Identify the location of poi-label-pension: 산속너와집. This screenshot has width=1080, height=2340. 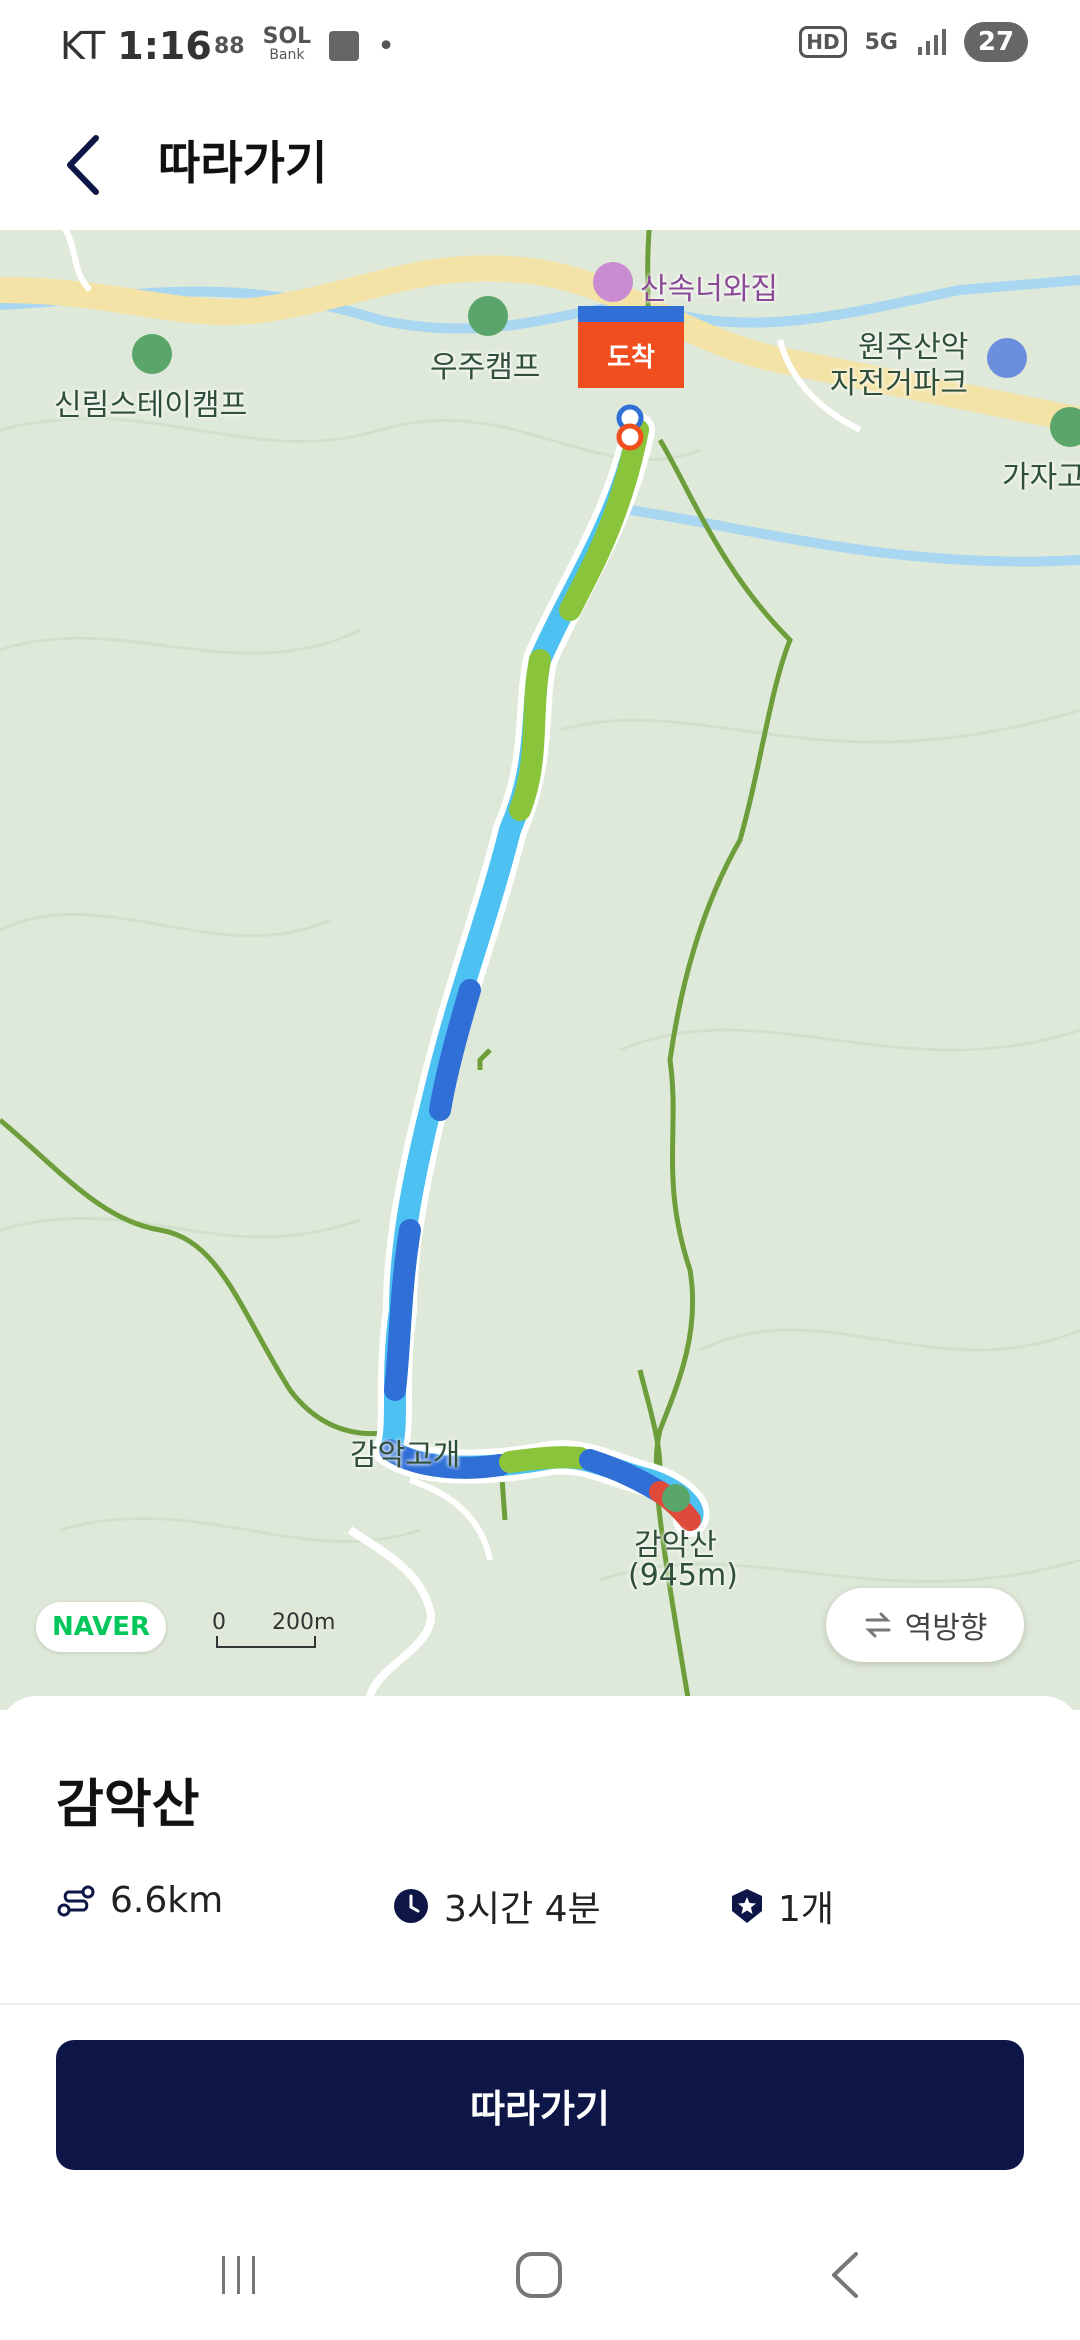
(709, 286).